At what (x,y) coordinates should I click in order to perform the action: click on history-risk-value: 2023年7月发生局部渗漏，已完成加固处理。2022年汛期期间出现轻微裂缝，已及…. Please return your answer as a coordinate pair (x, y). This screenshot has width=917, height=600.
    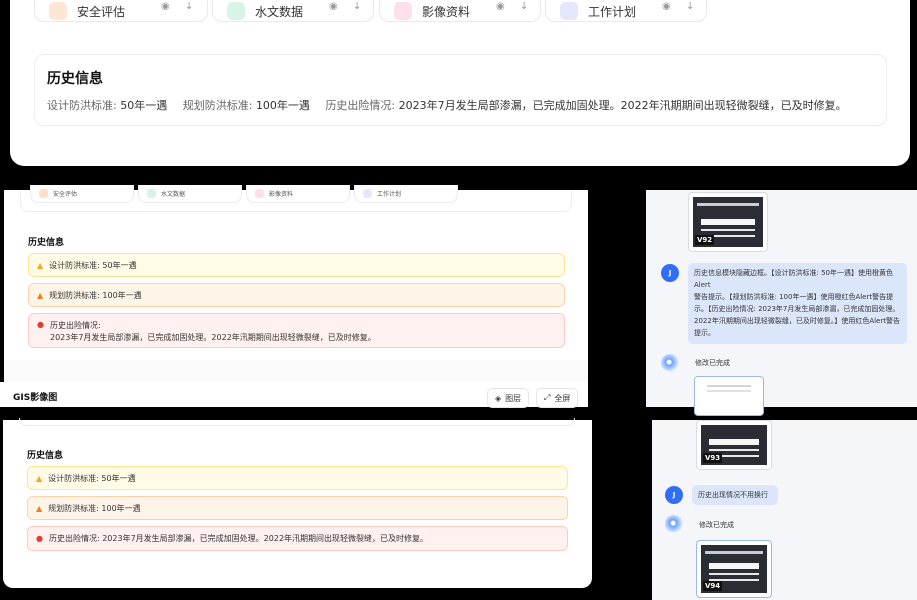
    Looking at the image, I should click on (622, 105).